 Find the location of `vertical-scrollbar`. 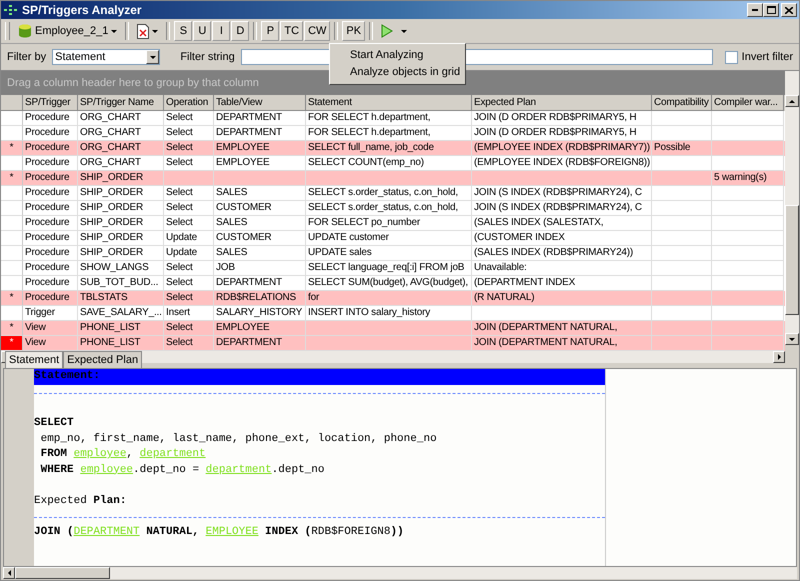

vertical-scrollbar is located at coordinates (792, 208).